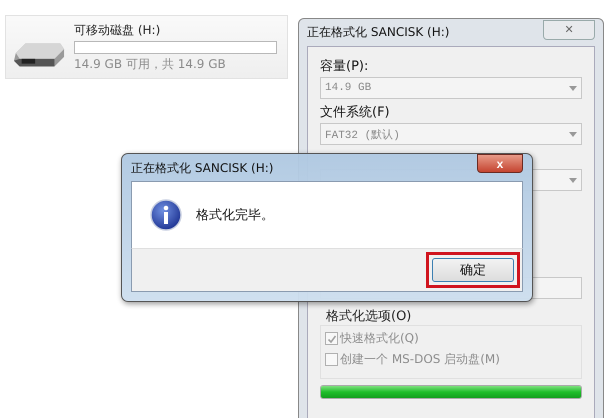 The image size is (613, 418). I want to click on window-title: 正在格式化 SANCISK (H:), so click(378, 32).